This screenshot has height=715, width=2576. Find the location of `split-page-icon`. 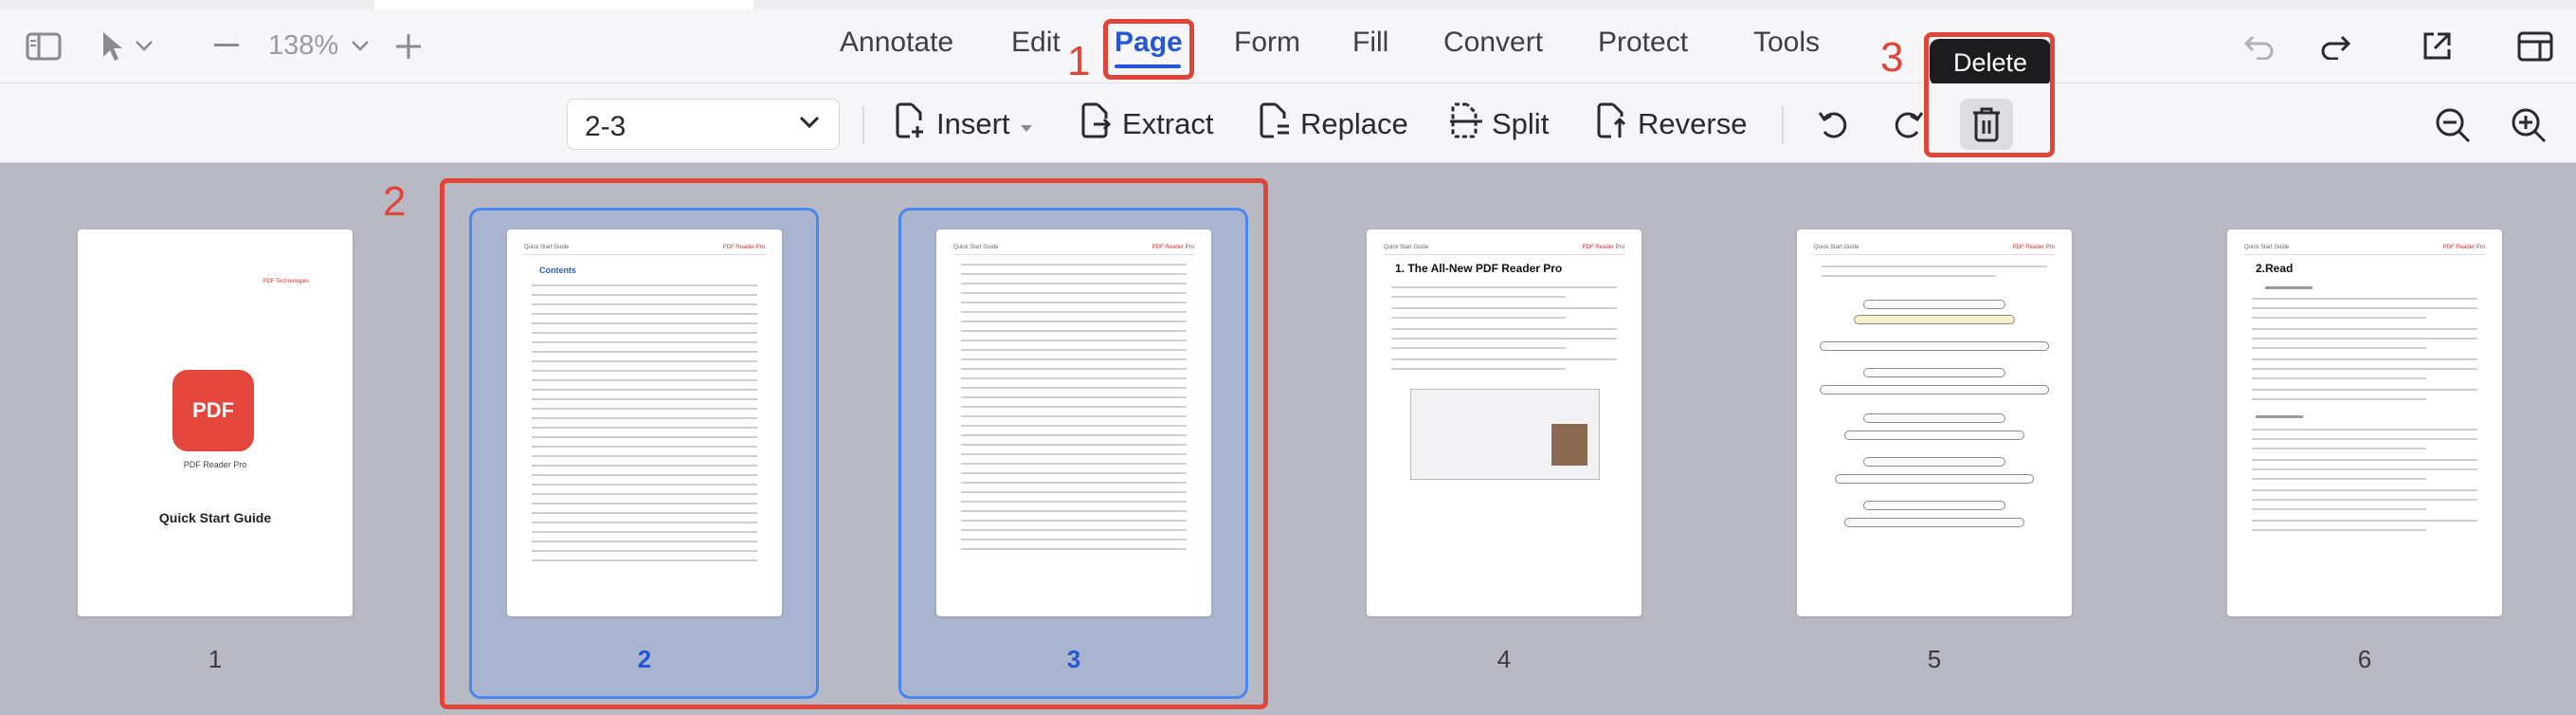

split-page-icon is located at coordinates (1466, 124).